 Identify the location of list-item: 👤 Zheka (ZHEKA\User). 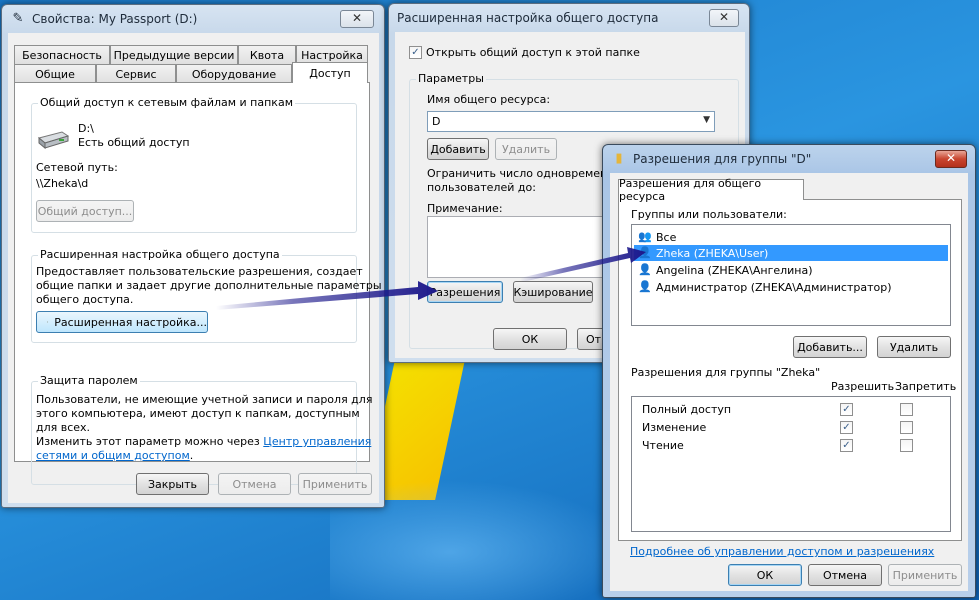
(791, 253).